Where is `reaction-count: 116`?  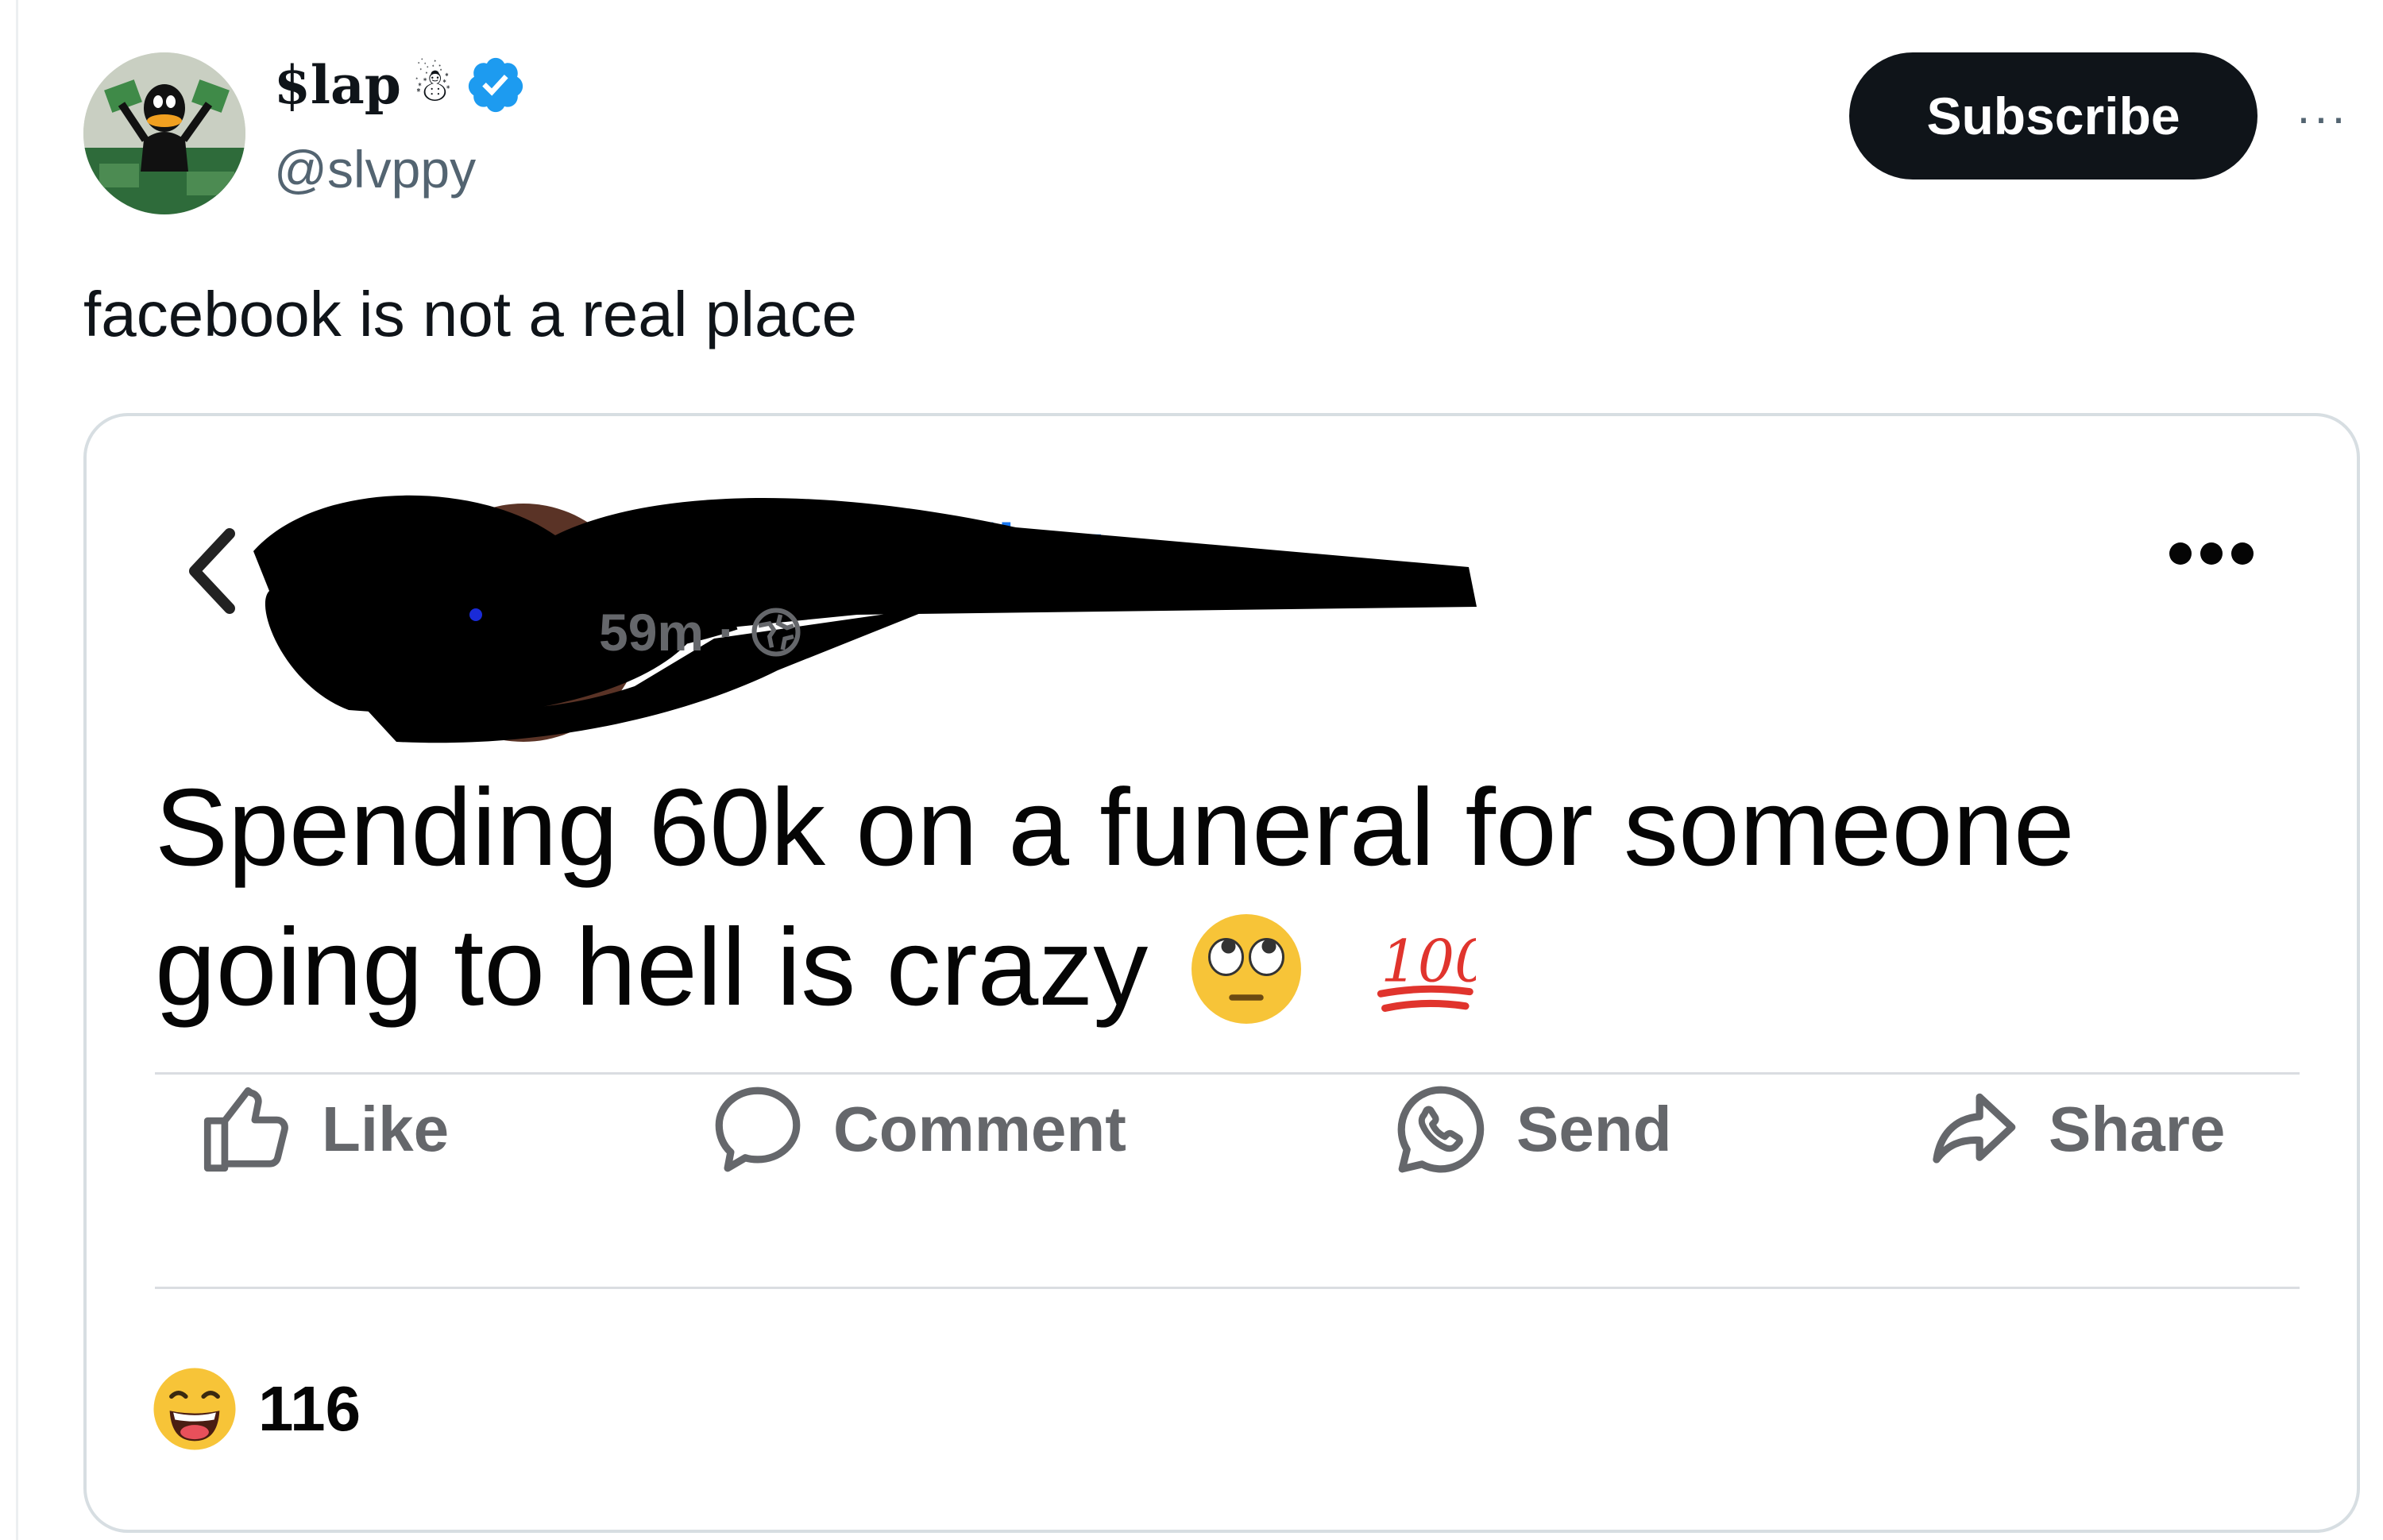
reaction-count: 116 is located at coordinates (309, 1408).